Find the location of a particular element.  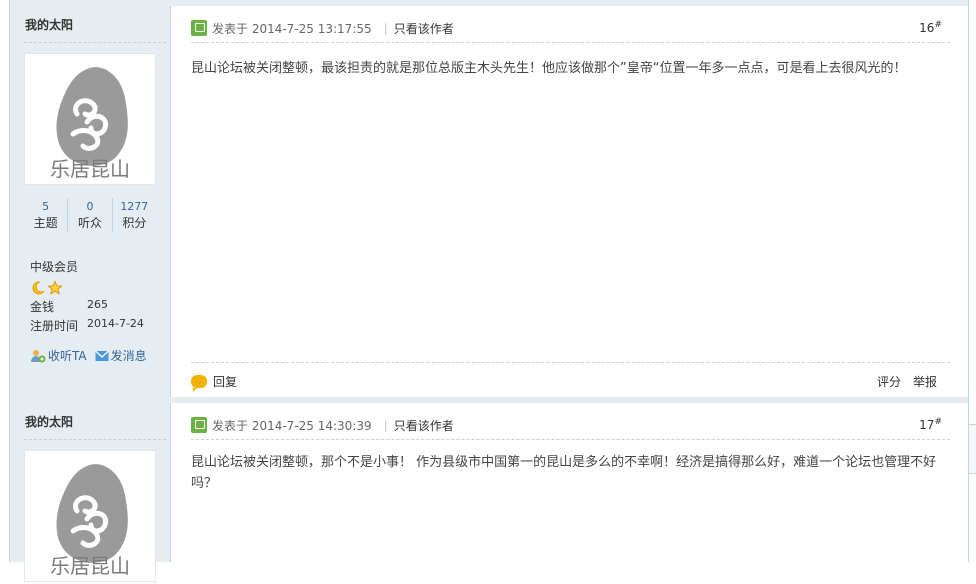

envelope-icon is located at coordinates (101, 355).